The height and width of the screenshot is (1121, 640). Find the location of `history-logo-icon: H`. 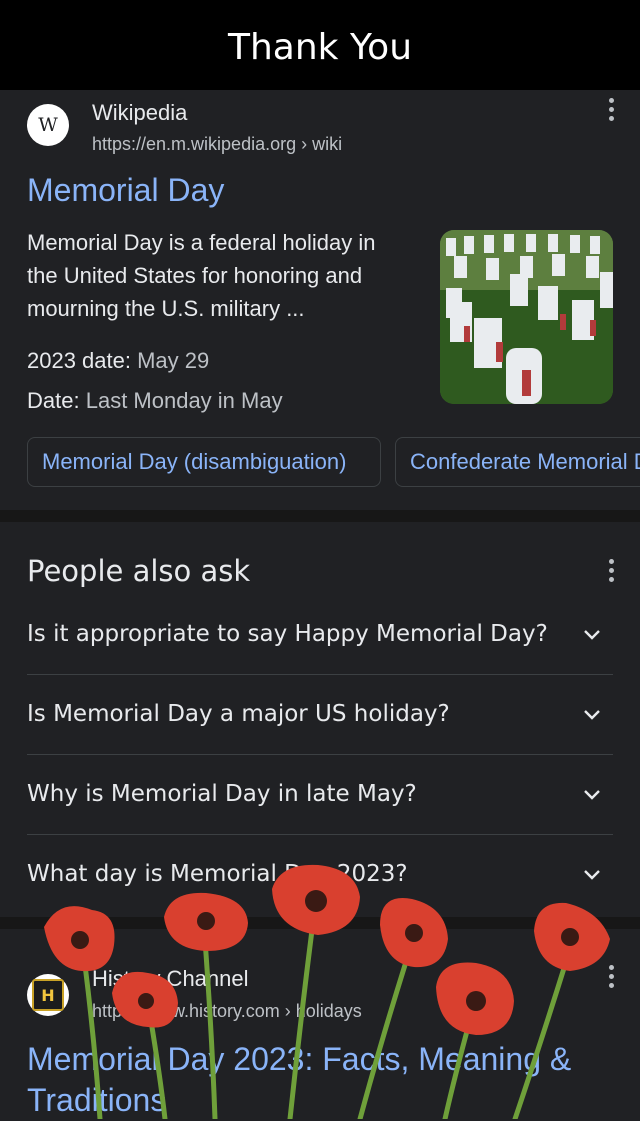

history-logo-icon: H is located at coordinates (48, 995).